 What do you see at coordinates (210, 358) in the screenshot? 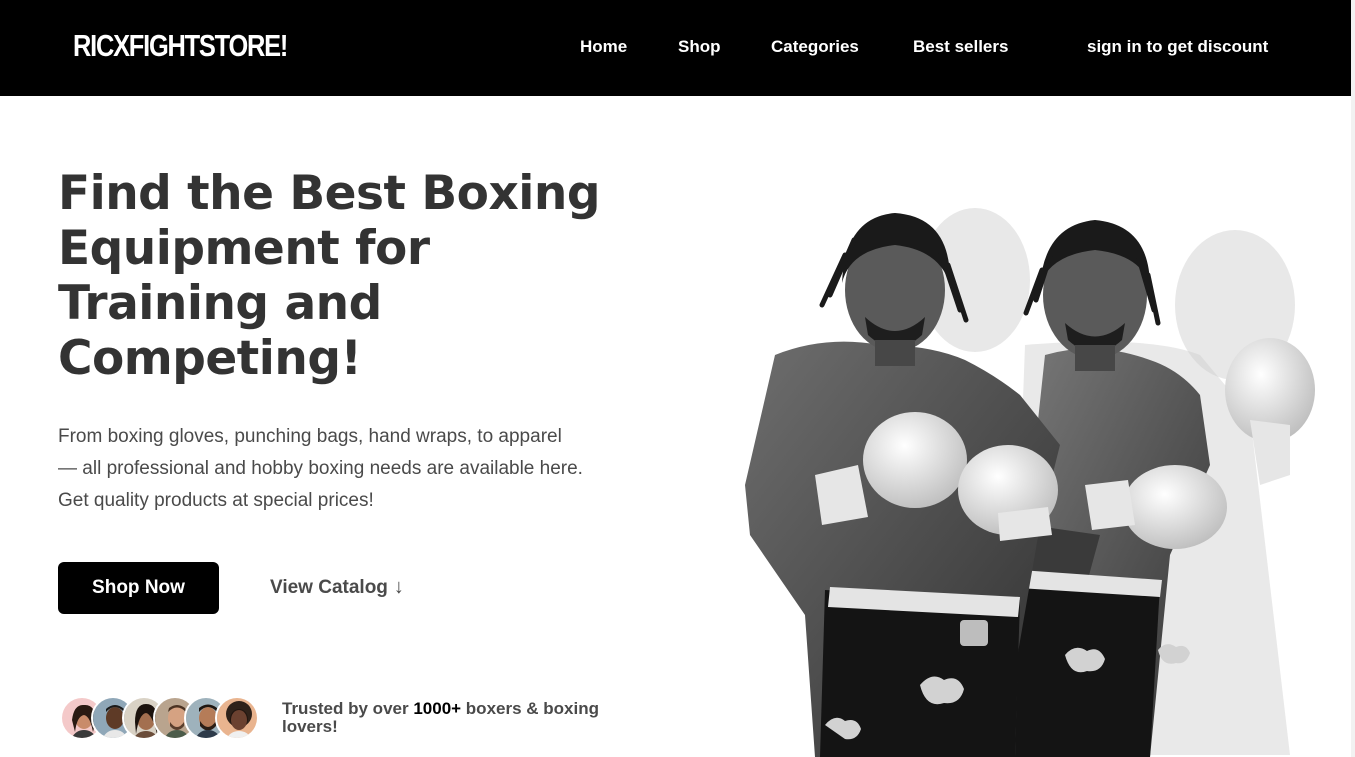
I see `hero-title-line: Competing!` at bounding box center [210, 358].